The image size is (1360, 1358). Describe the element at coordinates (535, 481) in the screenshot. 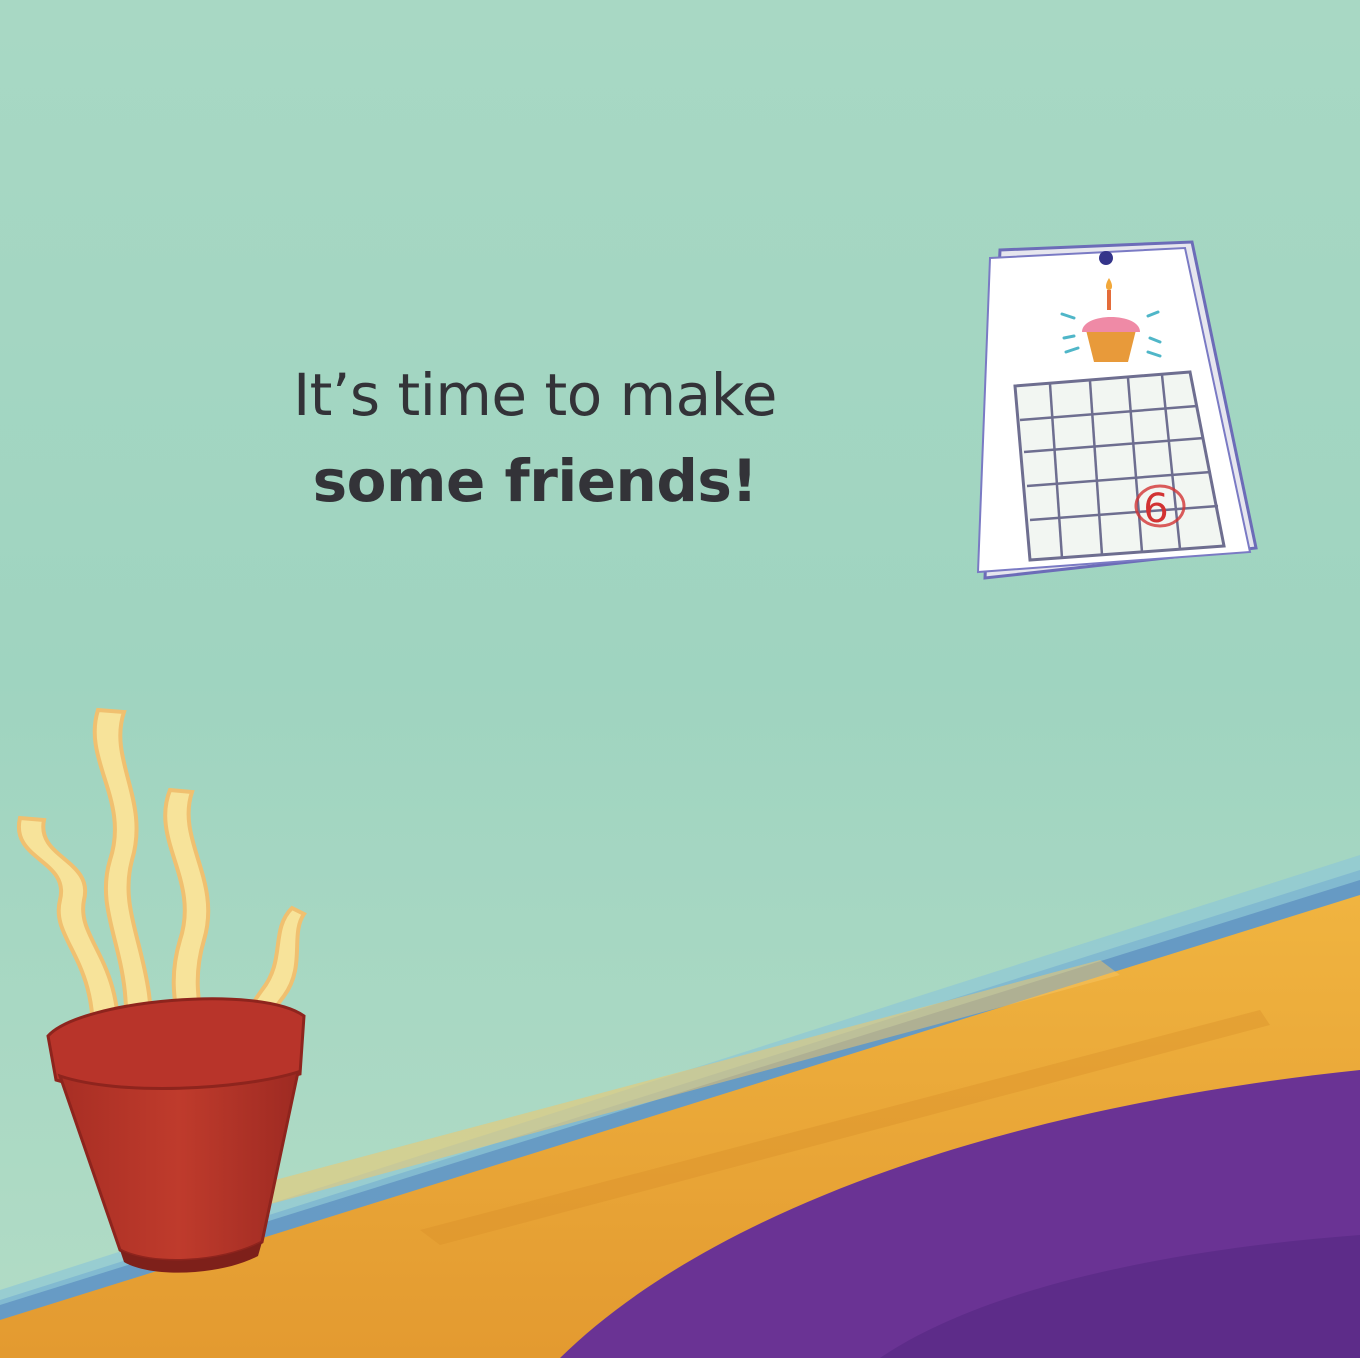

I see `caption-line-2: some friends!` at that location.